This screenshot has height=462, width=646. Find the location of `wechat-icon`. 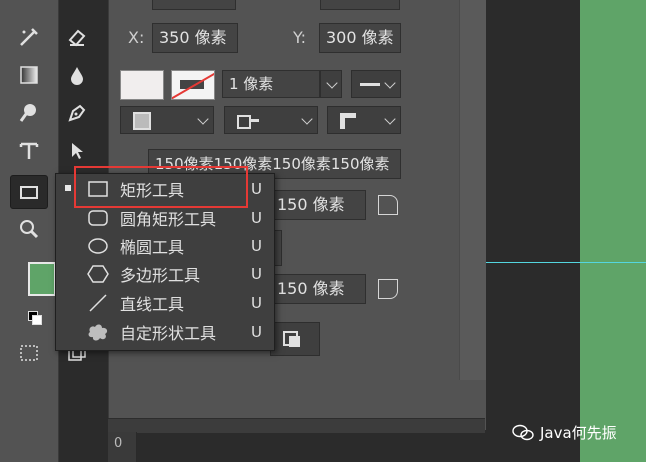

wechat-icon is located at coordinates (523, 432).